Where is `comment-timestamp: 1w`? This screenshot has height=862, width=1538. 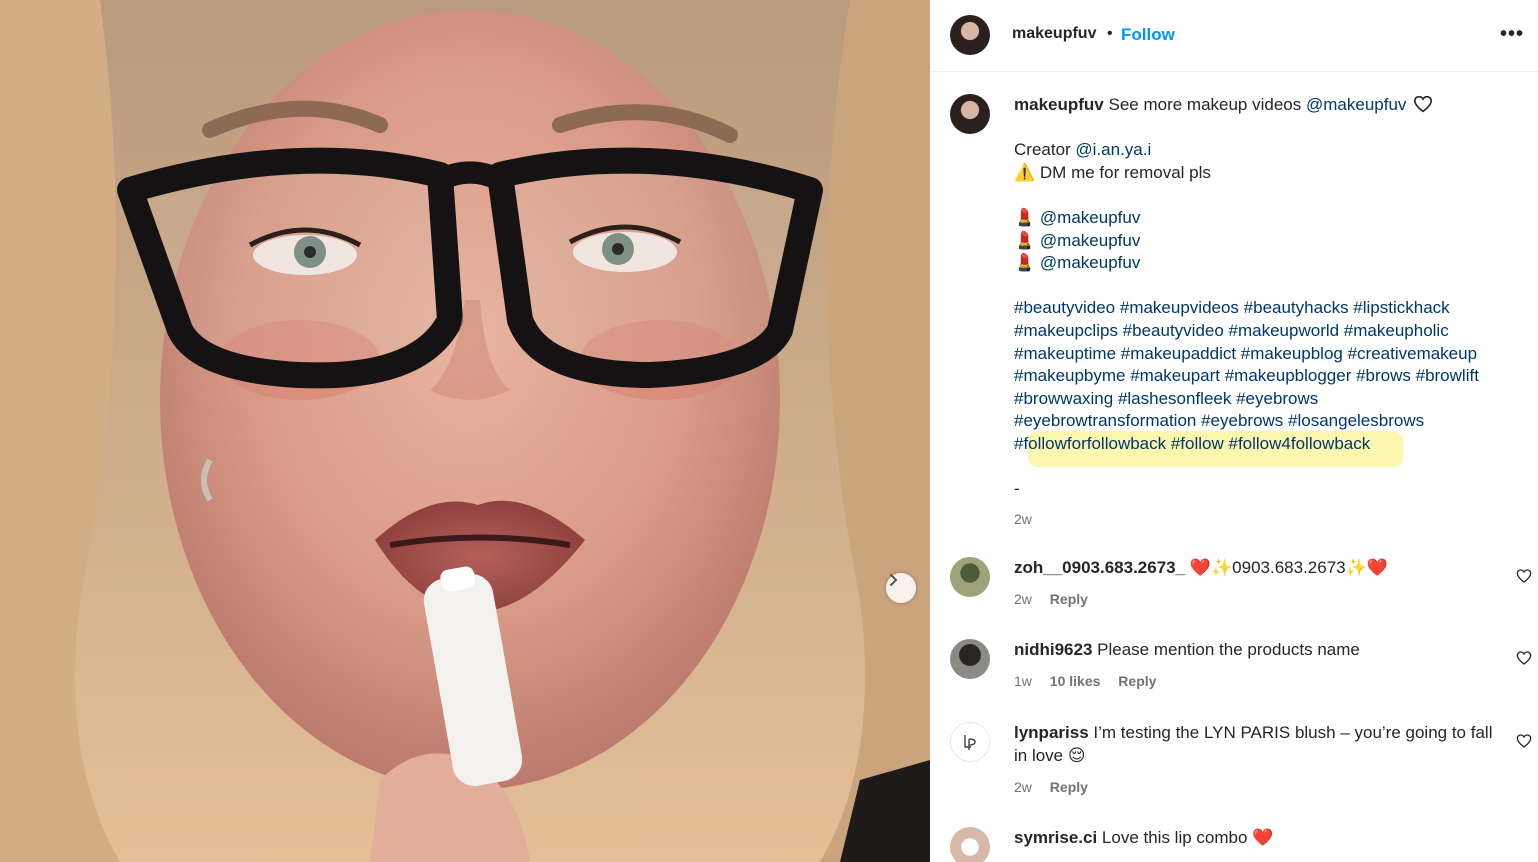 comment-timestamp: 1w is located at coordinates (1023, 681).